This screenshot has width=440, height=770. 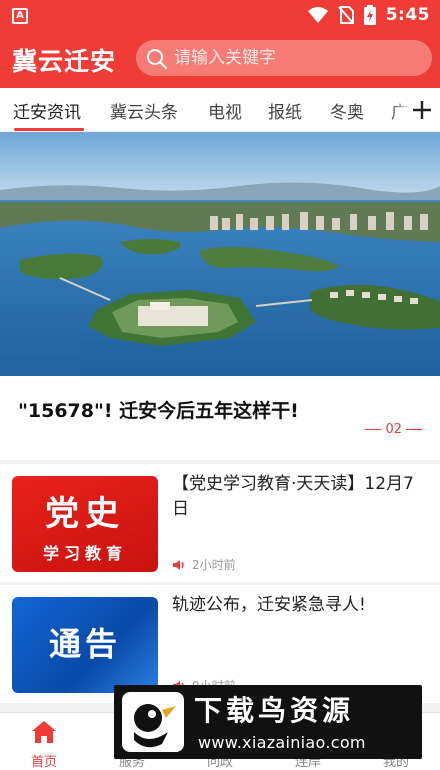 I want to click on home-icon, so click(x=44, y=732).